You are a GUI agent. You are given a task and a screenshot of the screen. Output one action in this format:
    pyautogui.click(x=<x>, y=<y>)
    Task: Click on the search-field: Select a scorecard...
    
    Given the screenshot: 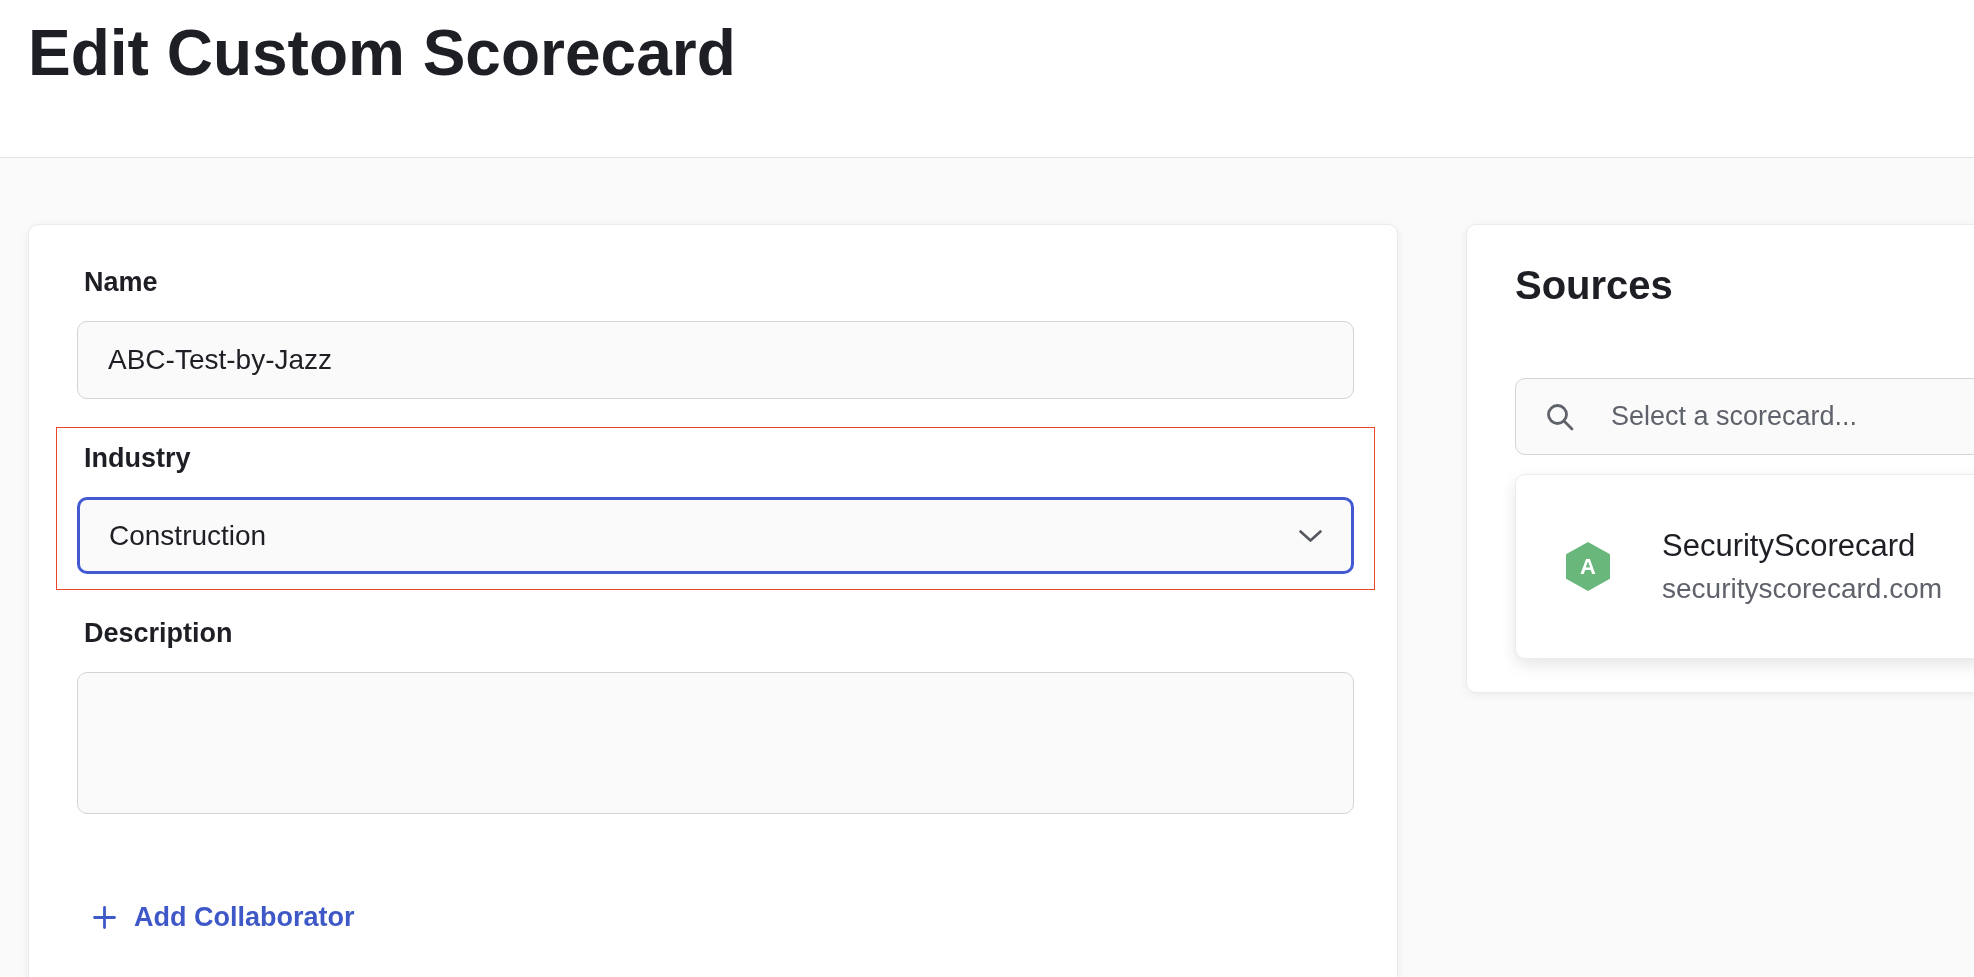 What is the action you would take?
    pyautogui.click(x=1744, y=416)
    